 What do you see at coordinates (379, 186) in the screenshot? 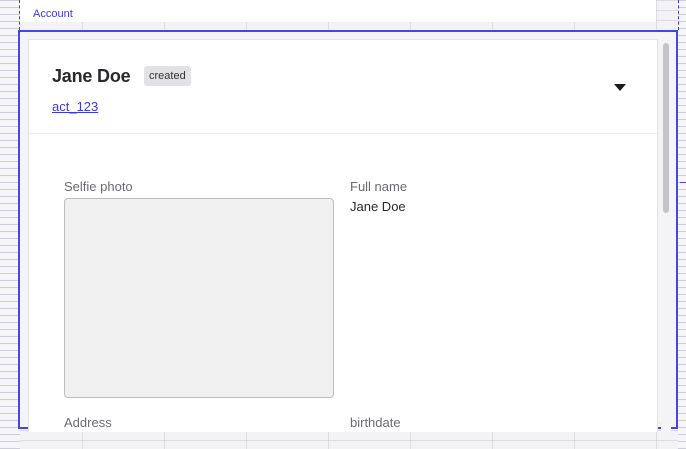
I see `full-name-label: Full name` at bounding box center [379, 186].